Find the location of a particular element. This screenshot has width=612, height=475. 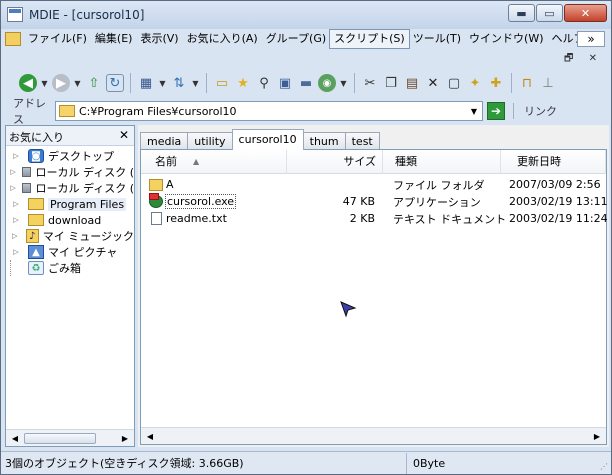

text-file-icon is located at coordinates (156, 218).